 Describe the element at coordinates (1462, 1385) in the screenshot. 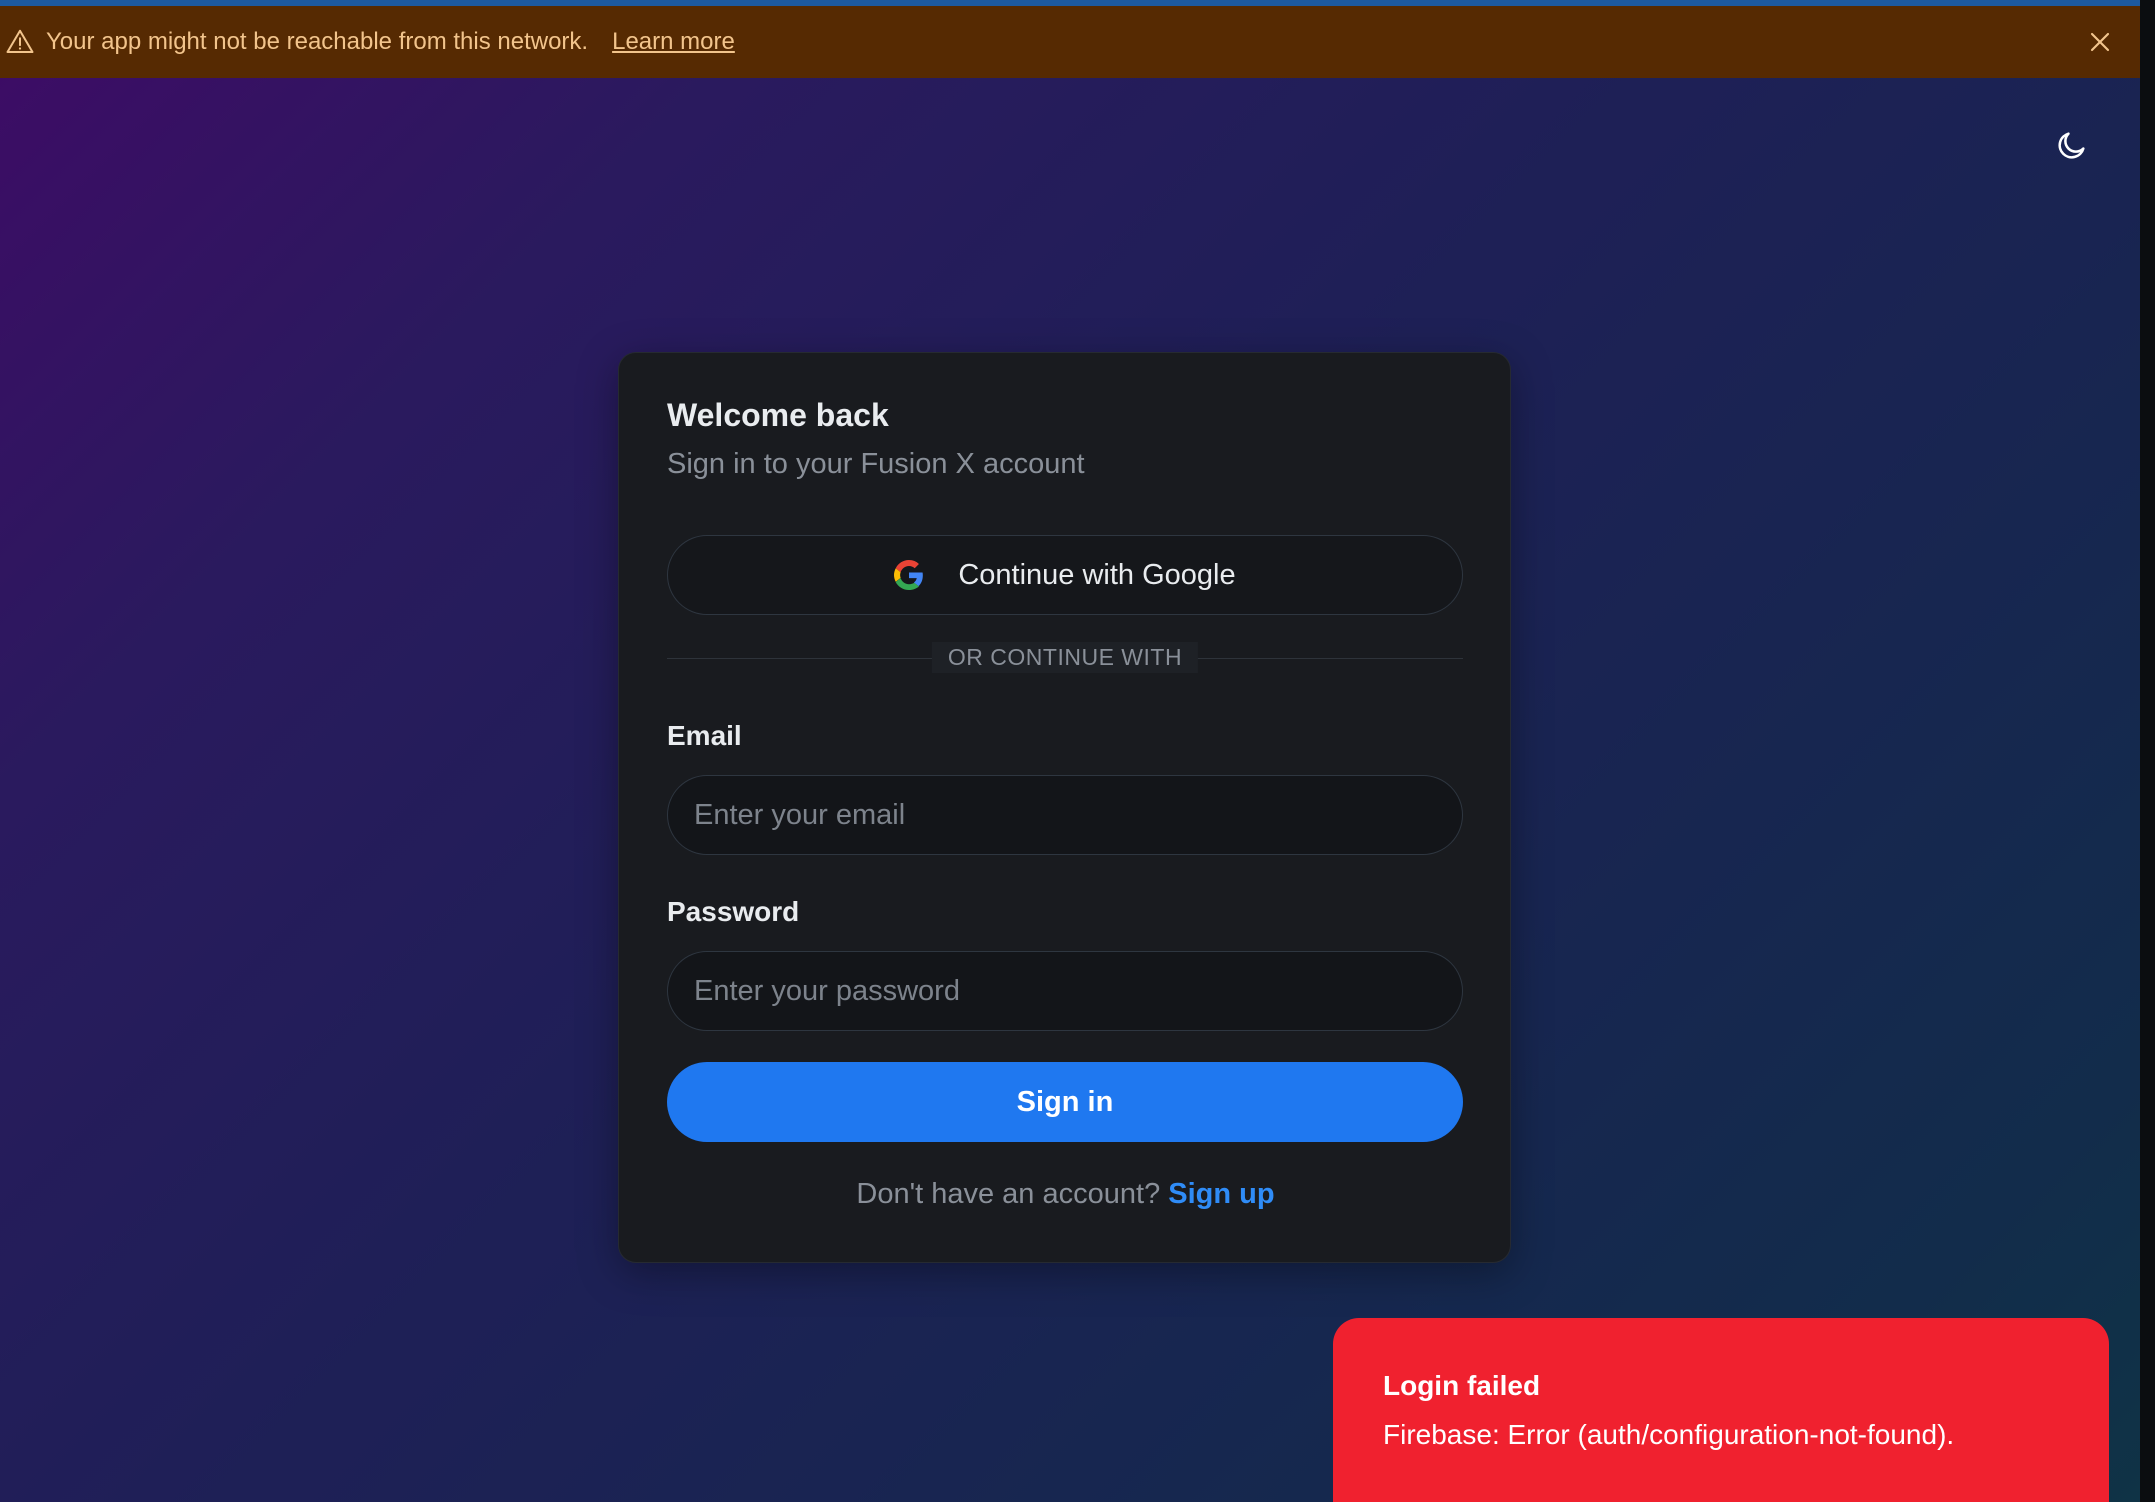

I see `toast-title: Login failed` at that location.